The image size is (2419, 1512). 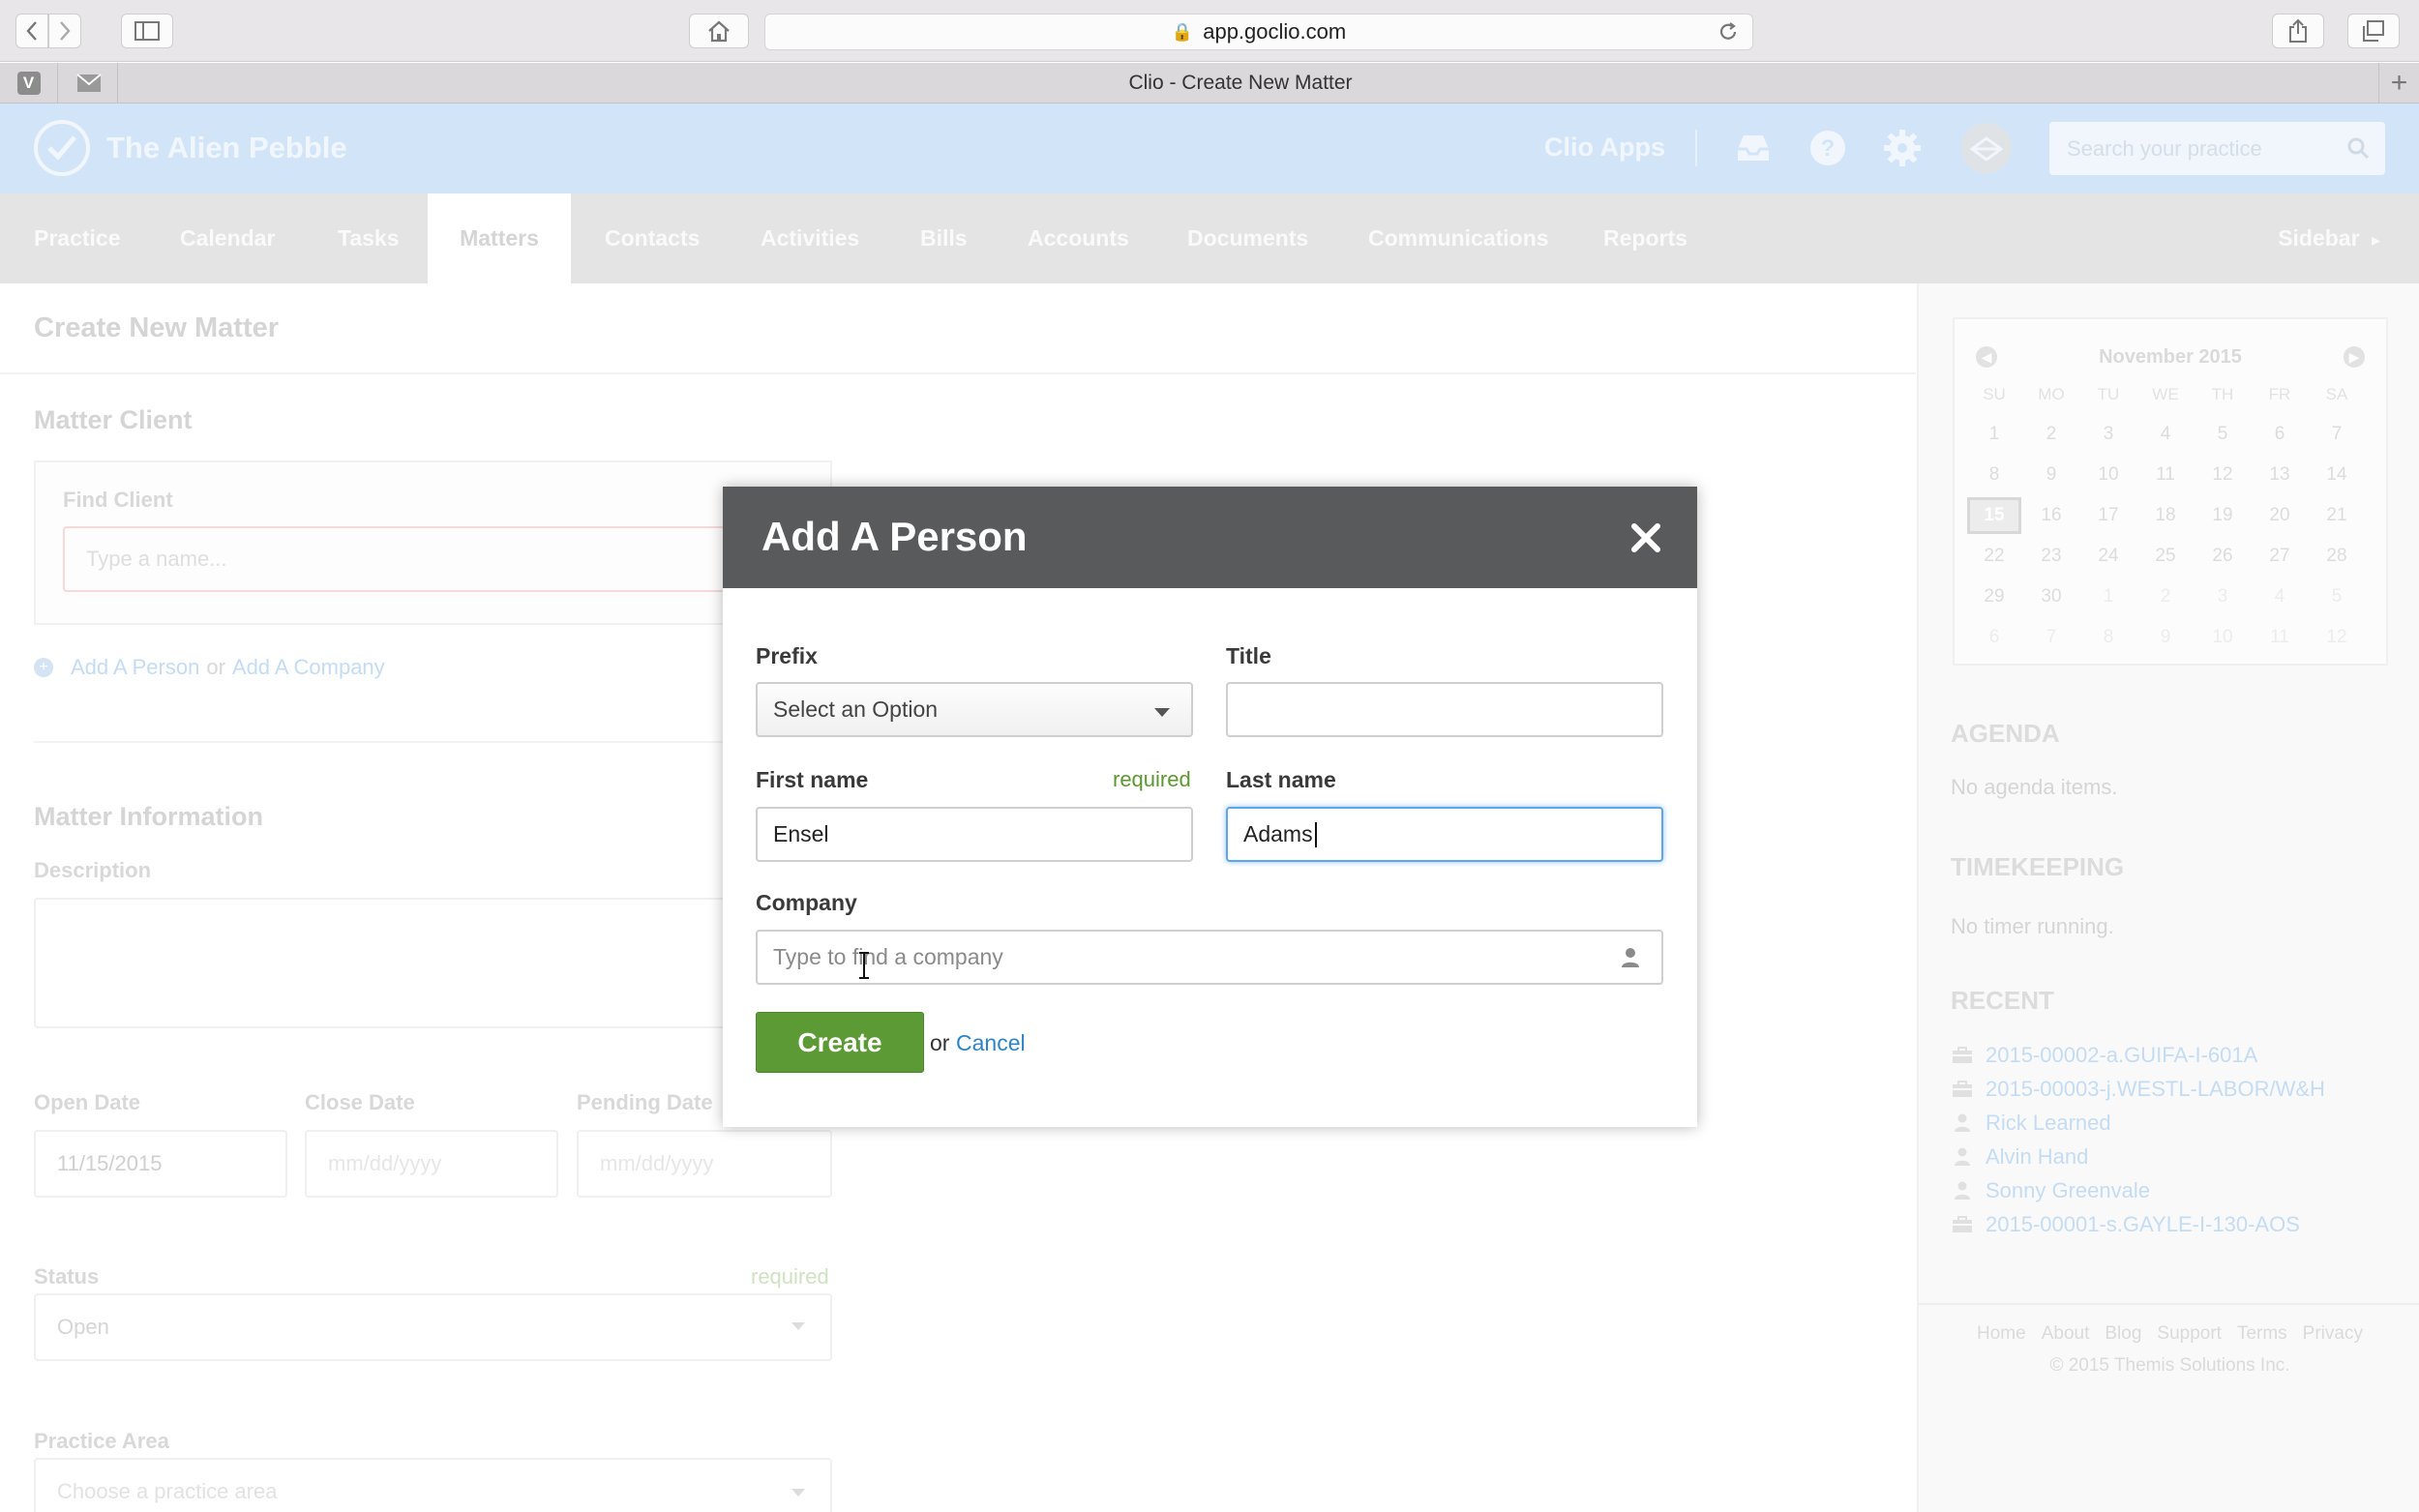 What do you see at coordinates (89, 84) in the screenshot?
I see `pinned-tab-mail` at bounding box center [89, 84].